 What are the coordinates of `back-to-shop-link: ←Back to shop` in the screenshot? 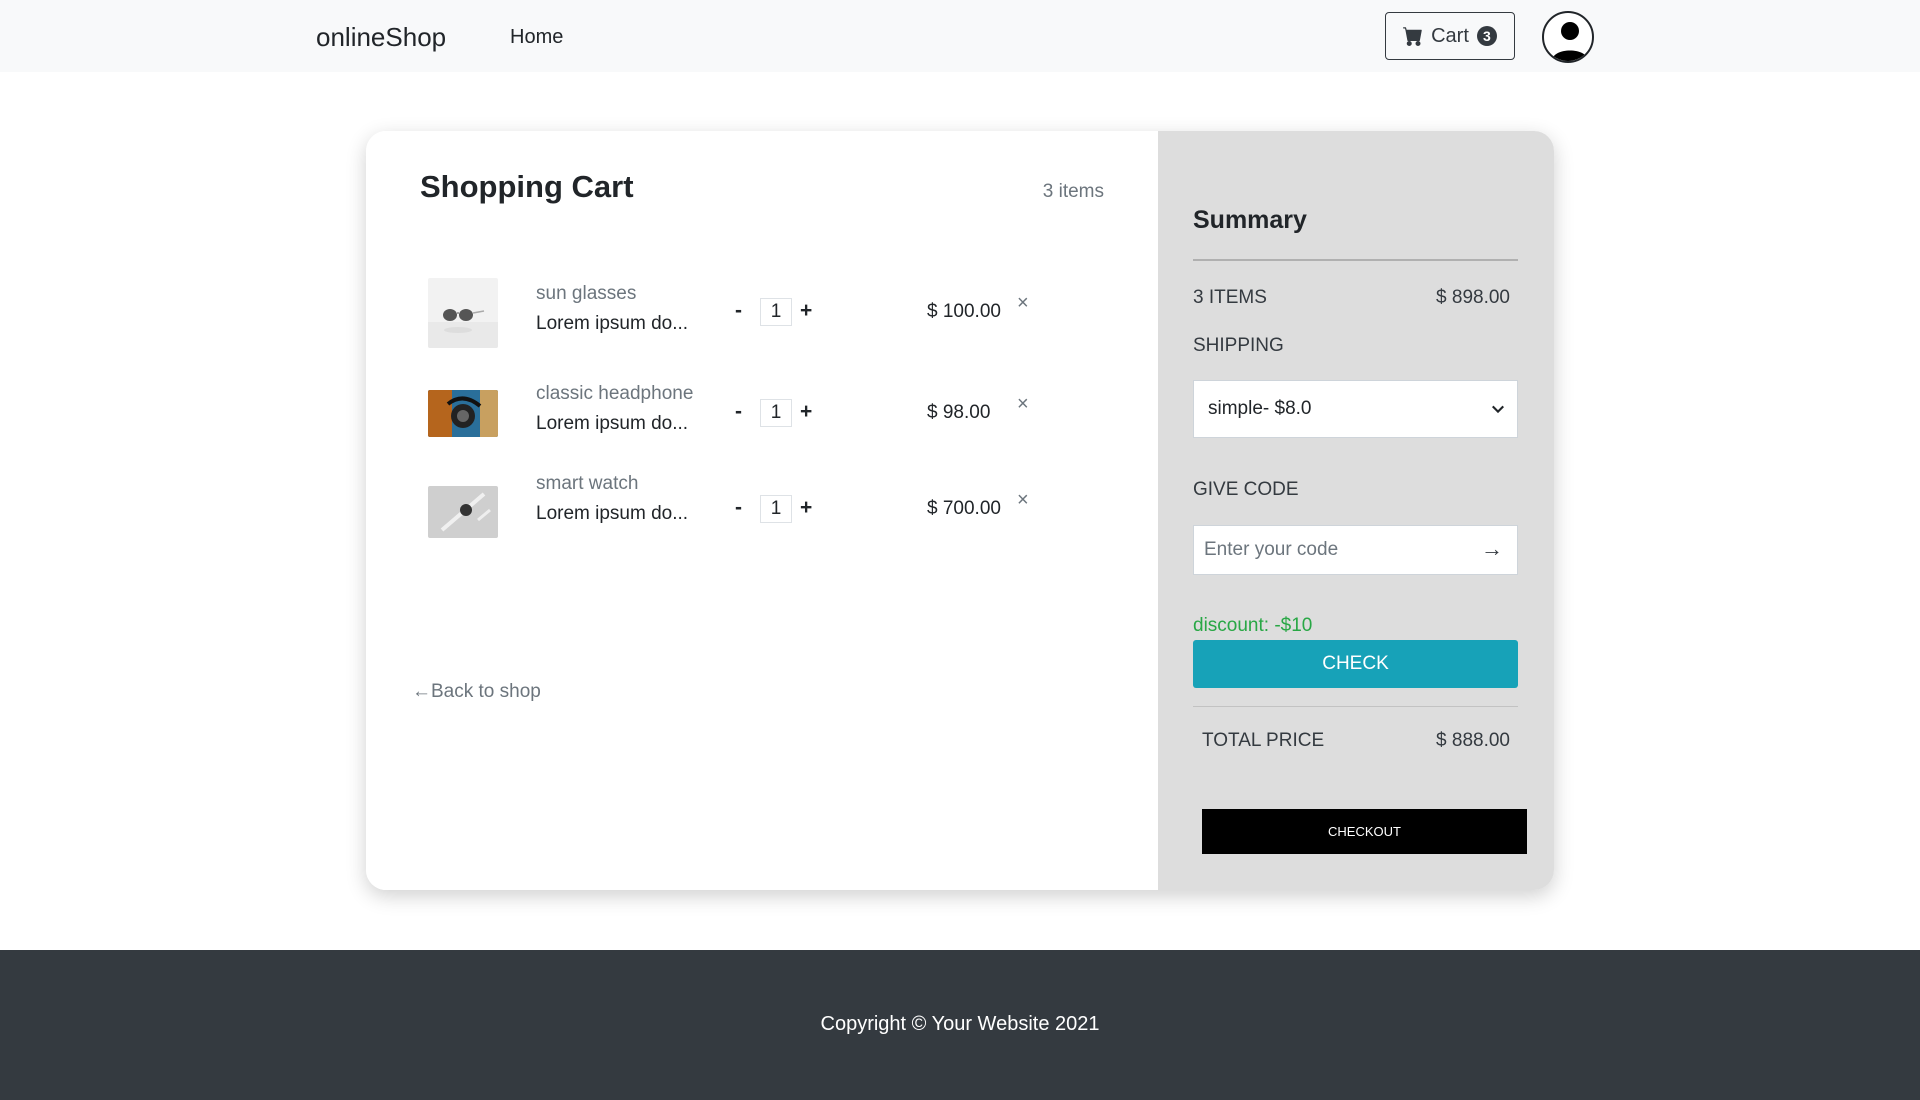 It's located at (476, 692).